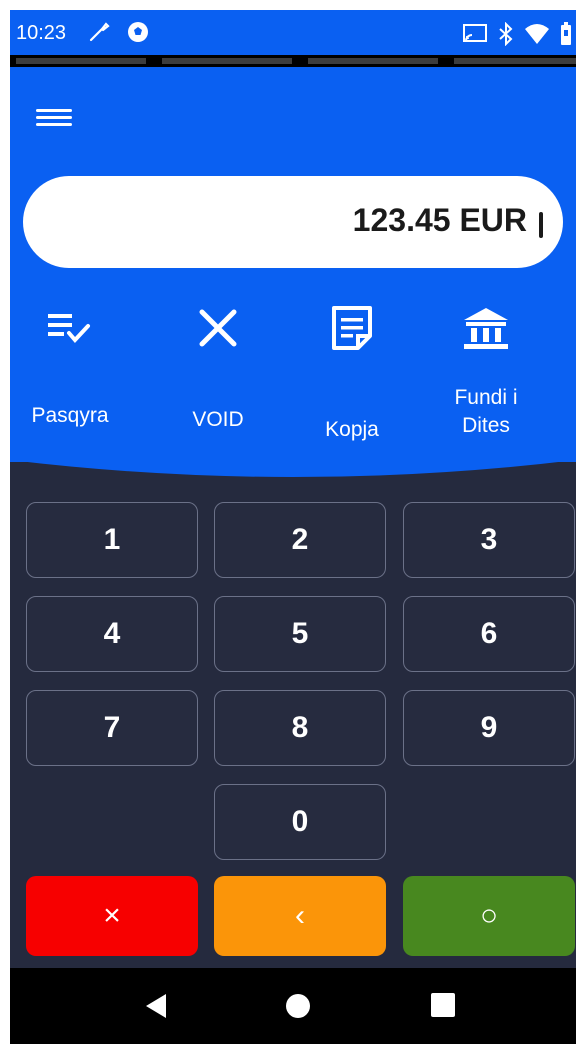  Describe the element at coordinates (300, 728) in the screenshot. I see `key-8: 8` at that location.